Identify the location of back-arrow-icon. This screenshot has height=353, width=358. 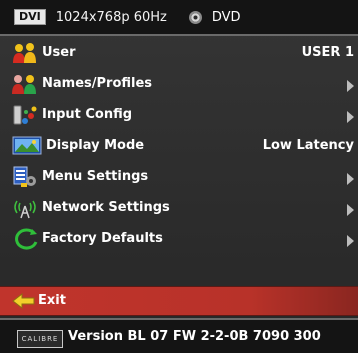
(24, 301).